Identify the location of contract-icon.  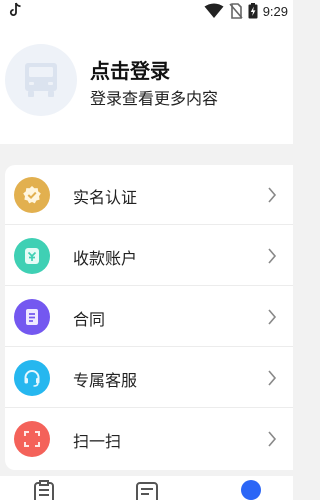
(32, 317).